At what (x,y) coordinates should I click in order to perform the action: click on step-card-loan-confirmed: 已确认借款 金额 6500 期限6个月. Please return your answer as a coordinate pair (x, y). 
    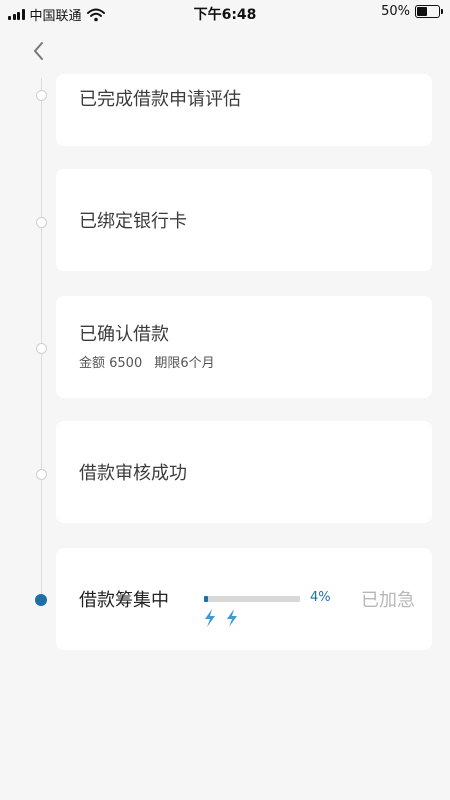
    Looking at the image, I should click on (244, 347).